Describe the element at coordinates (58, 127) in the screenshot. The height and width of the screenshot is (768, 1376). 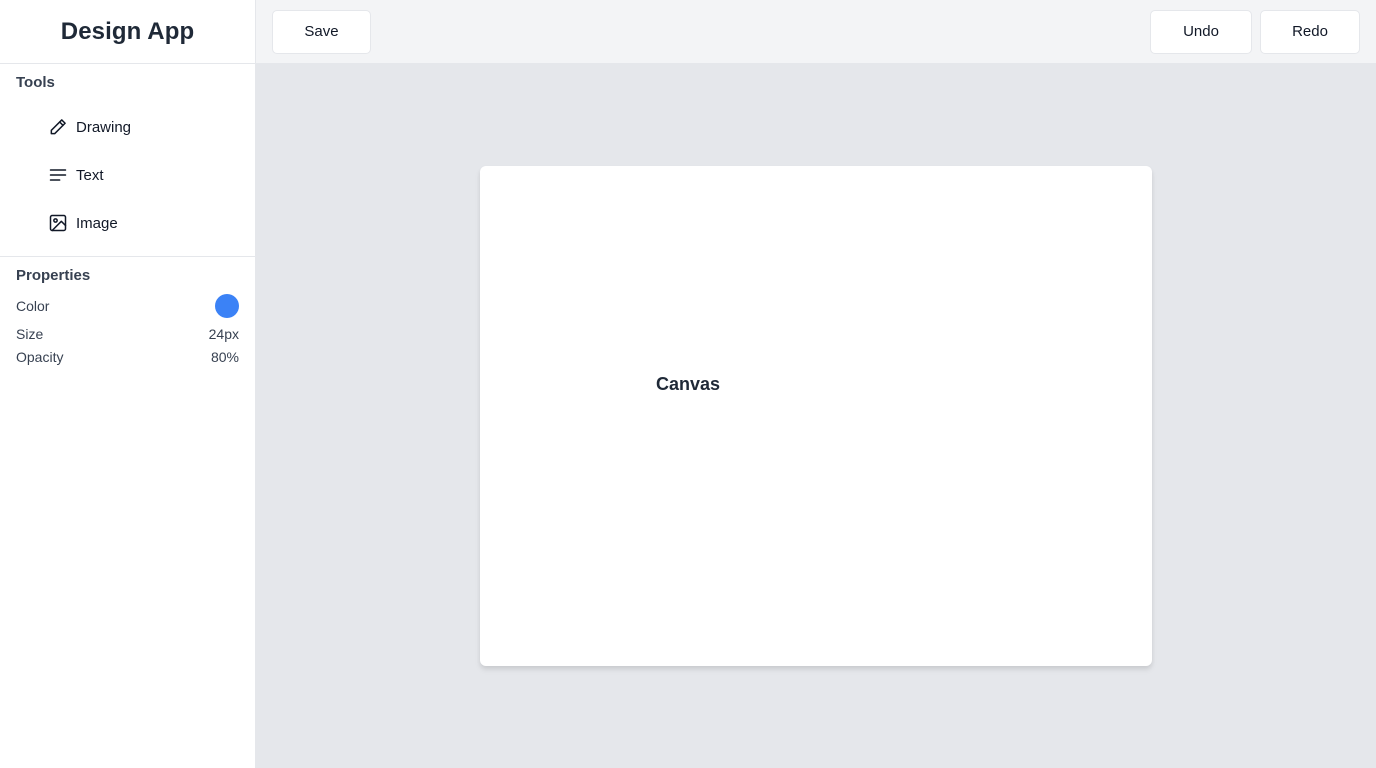
I see `pencil-icon` at that location.